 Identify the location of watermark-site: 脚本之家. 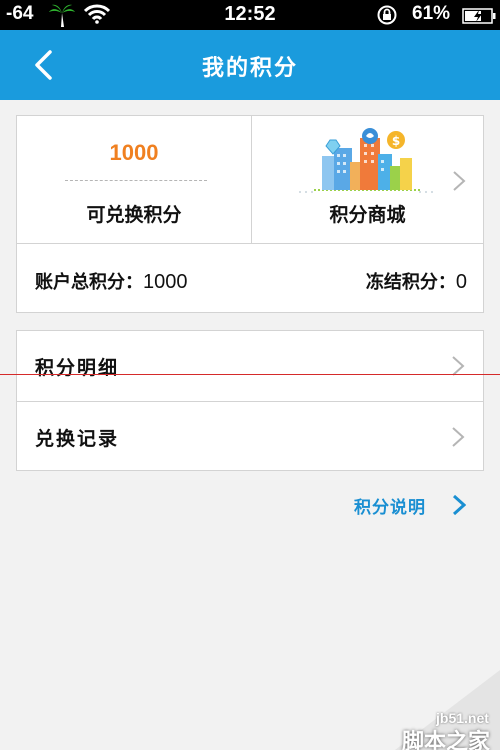
(446, 740).